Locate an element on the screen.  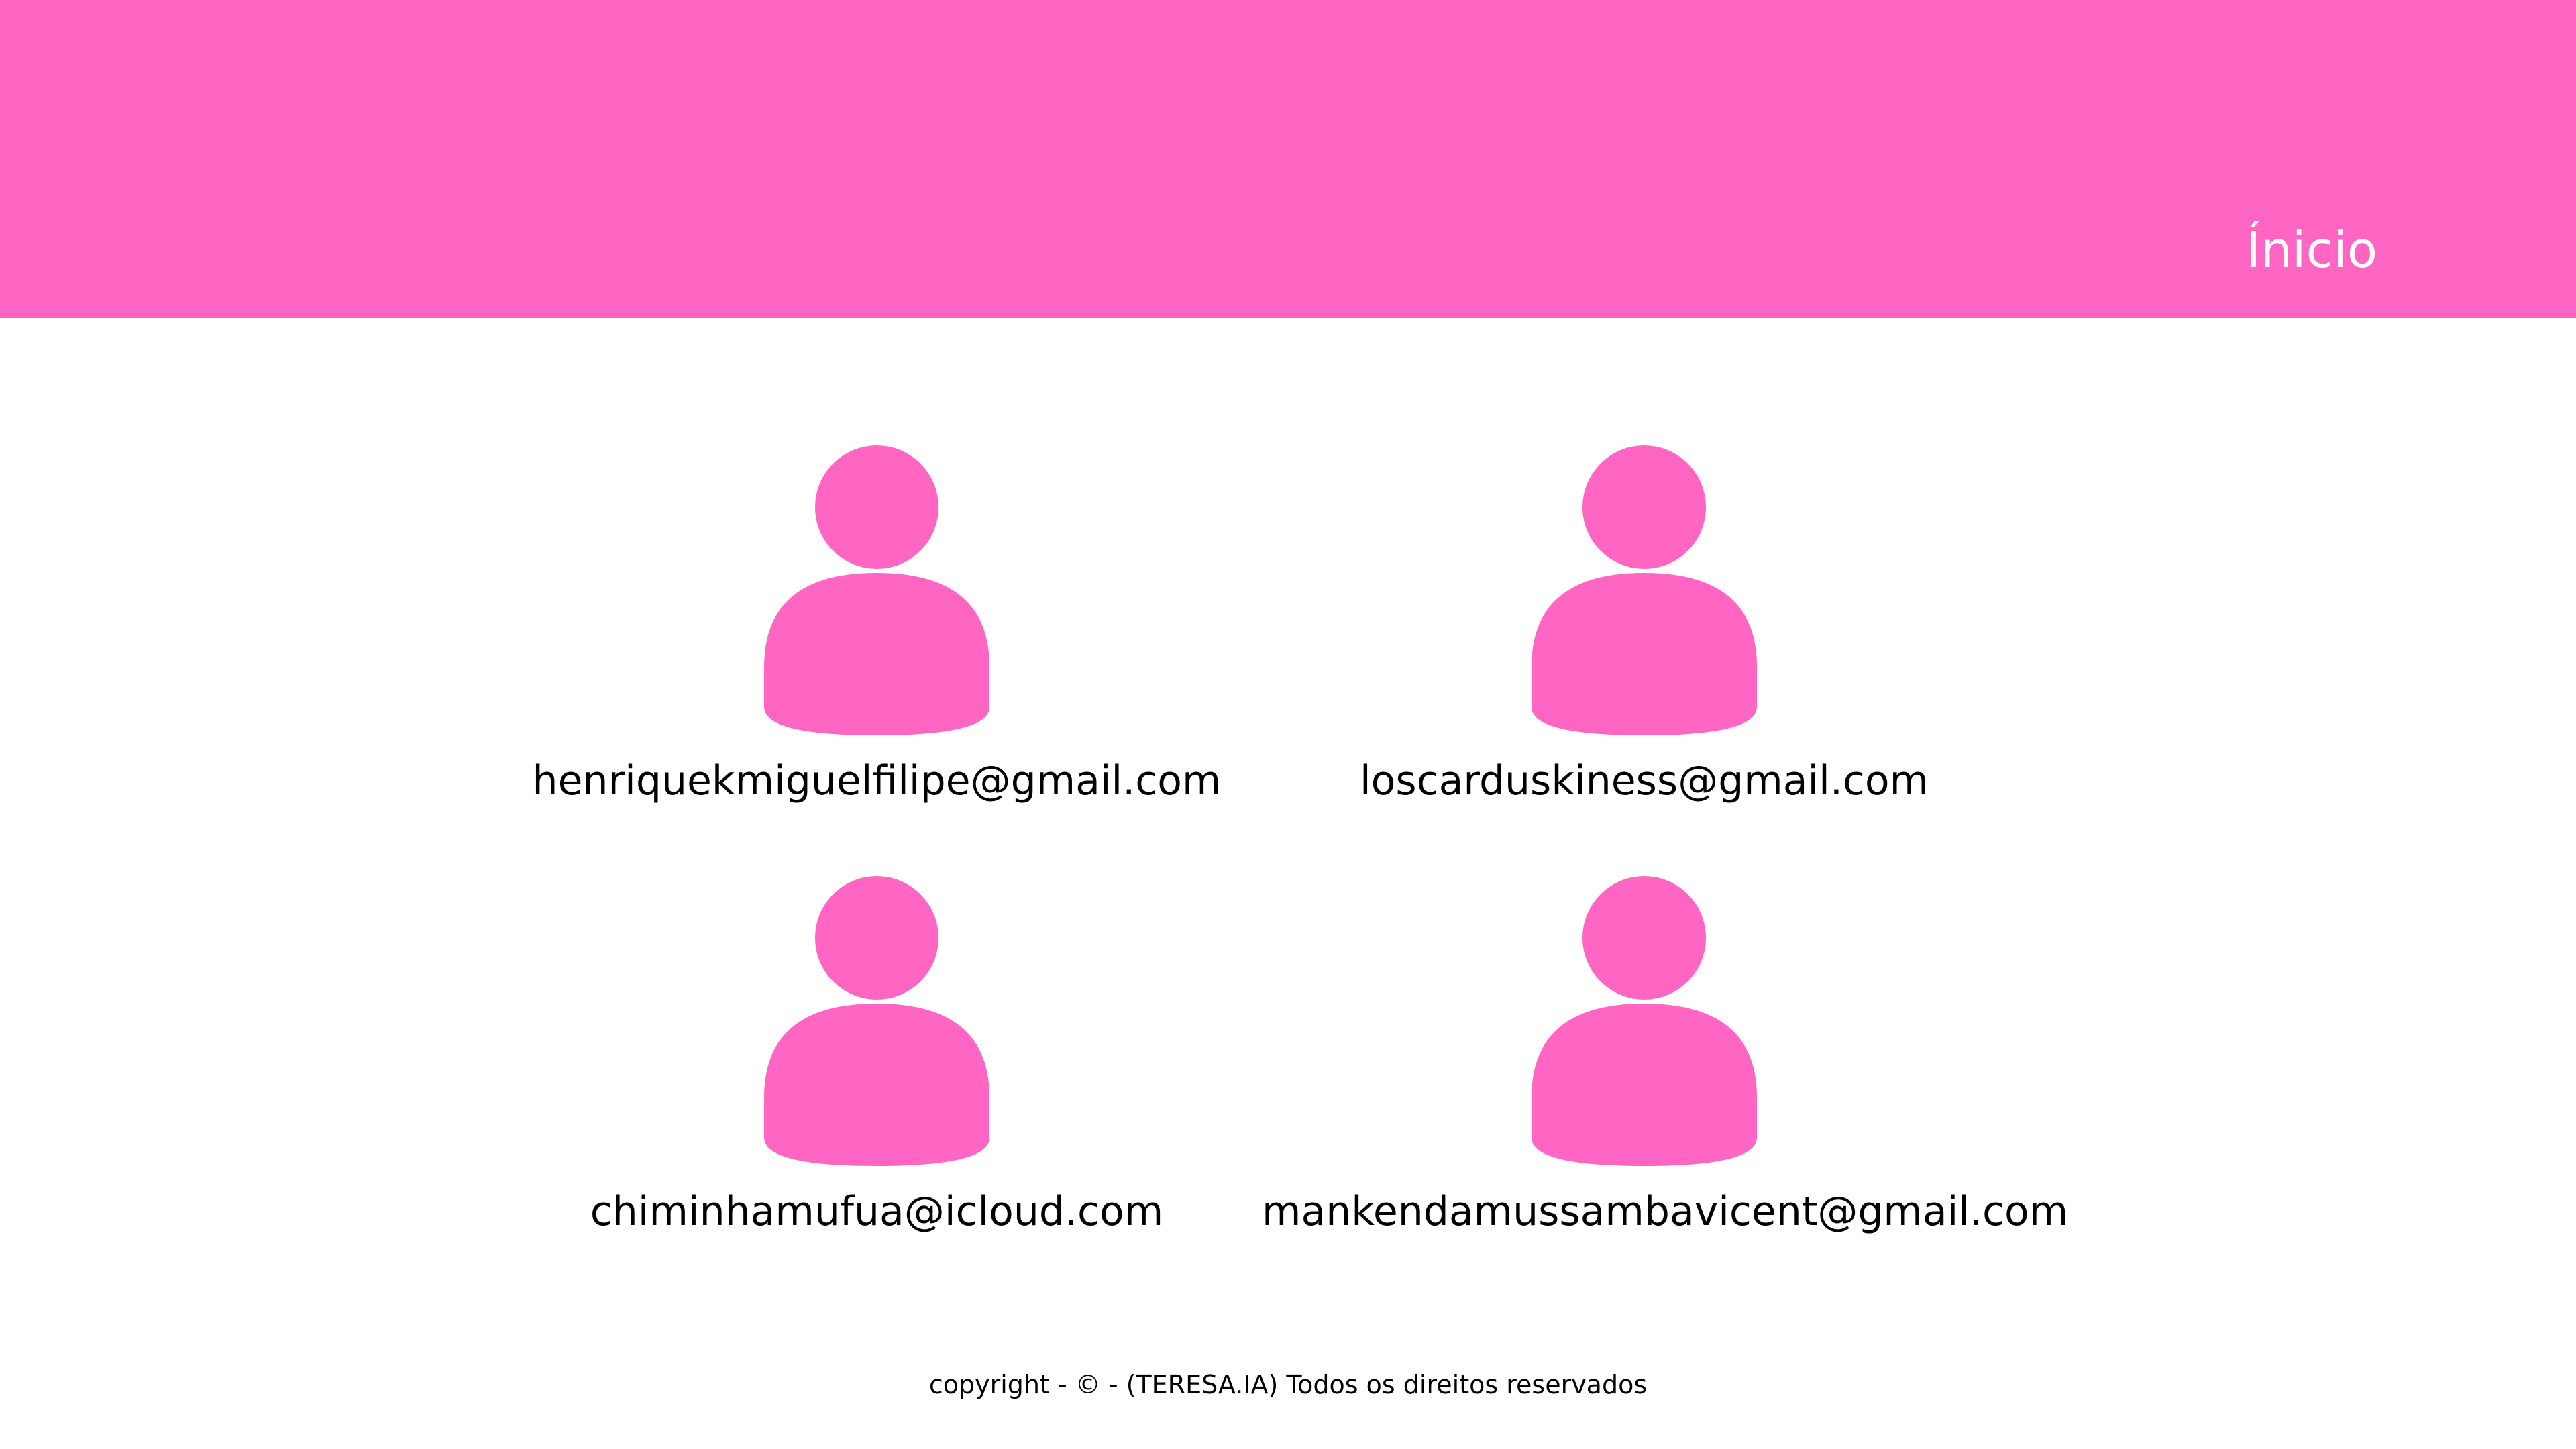
user-email: mankendamussambavicent@gmail.com is located at coordinates (1665, 1211).